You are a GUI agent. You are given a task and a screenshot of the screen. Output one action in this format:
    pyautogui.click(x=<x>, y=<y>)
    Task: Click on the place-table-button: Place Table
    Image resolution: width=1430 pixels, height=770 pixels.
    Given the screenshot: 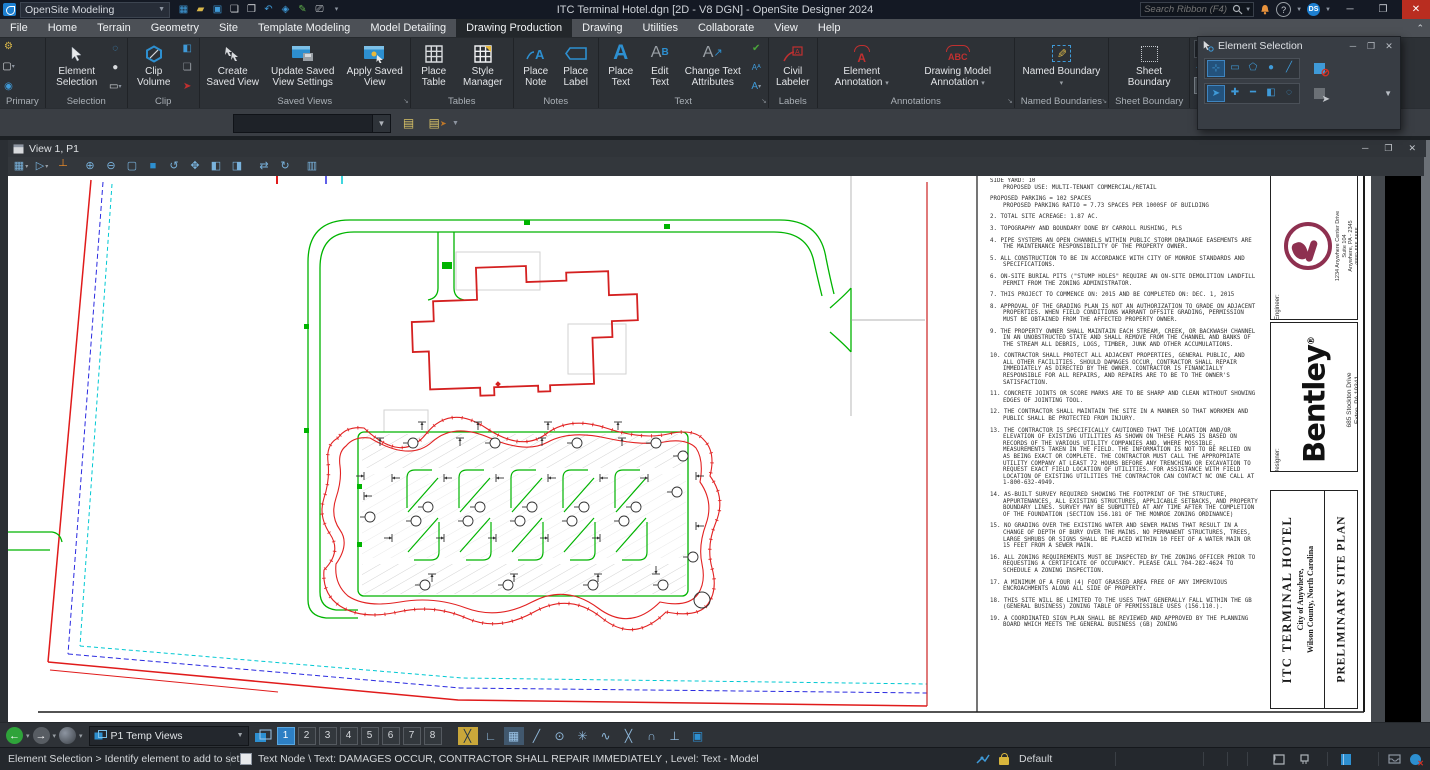 What is the action you would take?
    pyautogui.click(x=434, y=68)
    